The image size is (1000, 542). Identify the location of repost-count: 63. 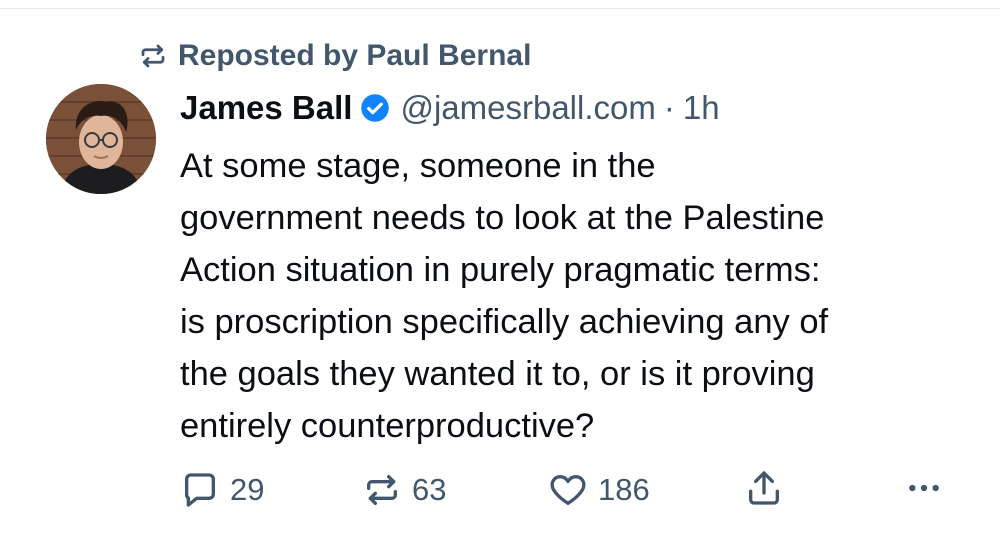
(429, 489).